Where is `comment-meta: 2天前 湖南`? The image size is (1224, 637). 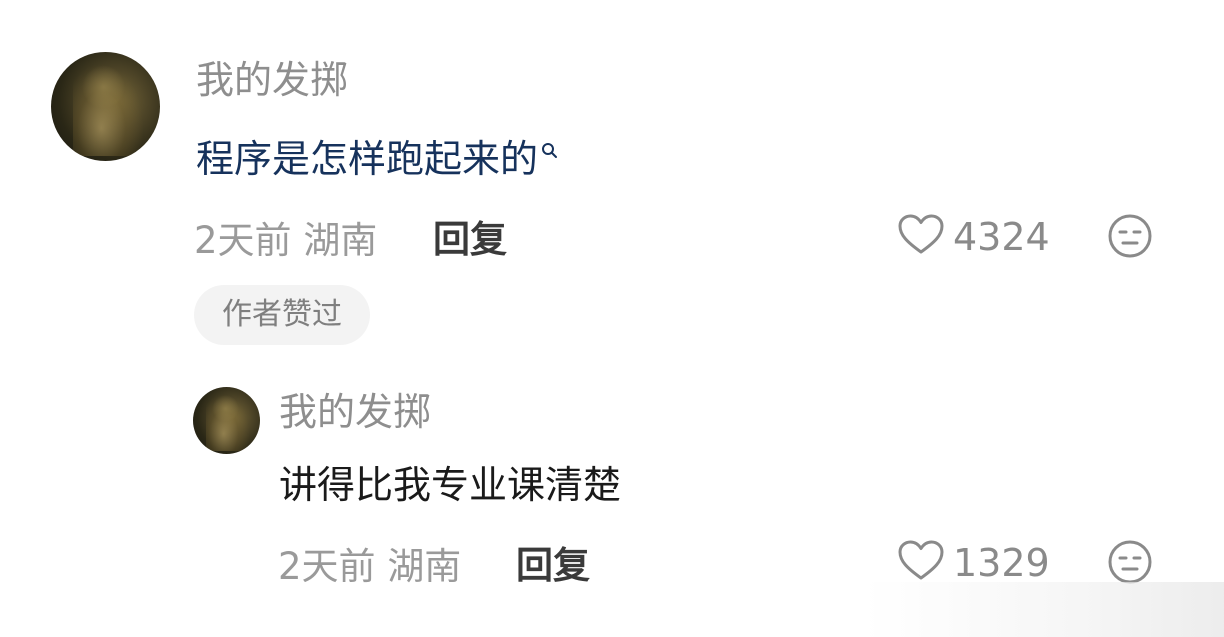
comment-meta: 2天前 湖南 is located at coordinates (285, 240).